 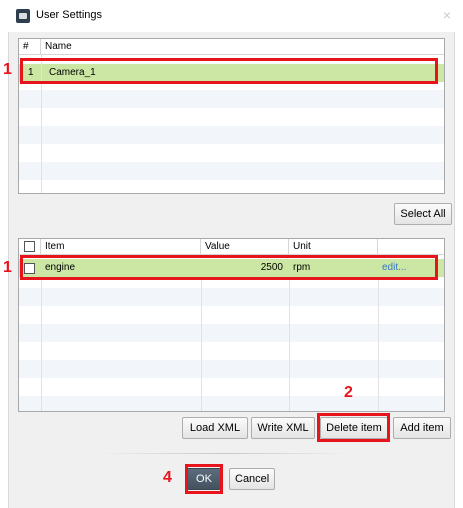 I want to click on load-xml-button: Load XML, so click(x=215, y=428).